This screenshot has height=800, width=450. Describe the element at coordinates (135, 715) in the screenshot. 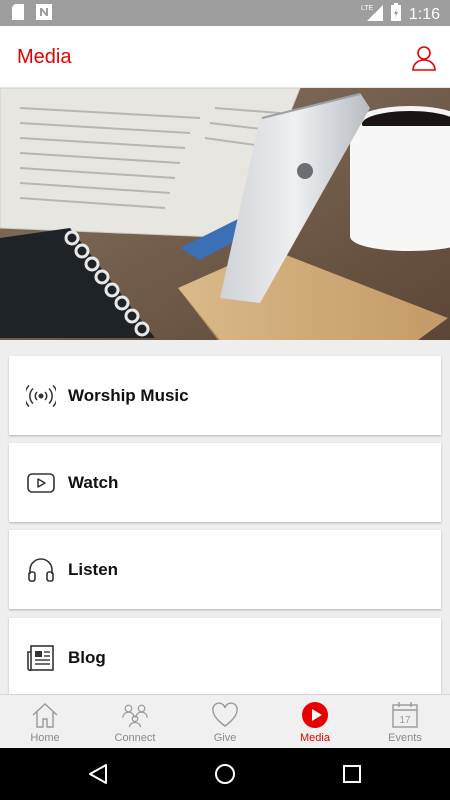

I see `people-icon` at that location.